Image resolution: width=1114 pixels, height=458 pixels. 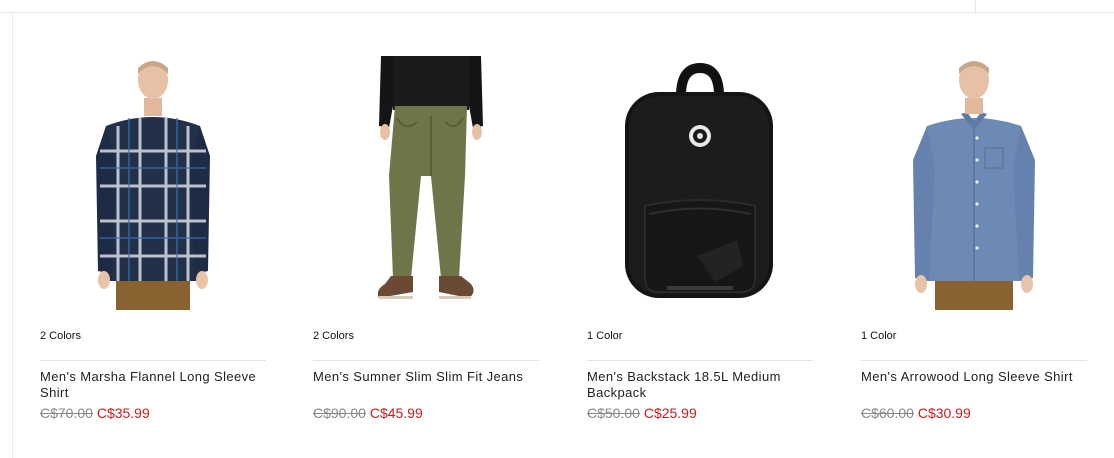 I want to click on sale-price: C$30.99, so click(x=944, y=413).